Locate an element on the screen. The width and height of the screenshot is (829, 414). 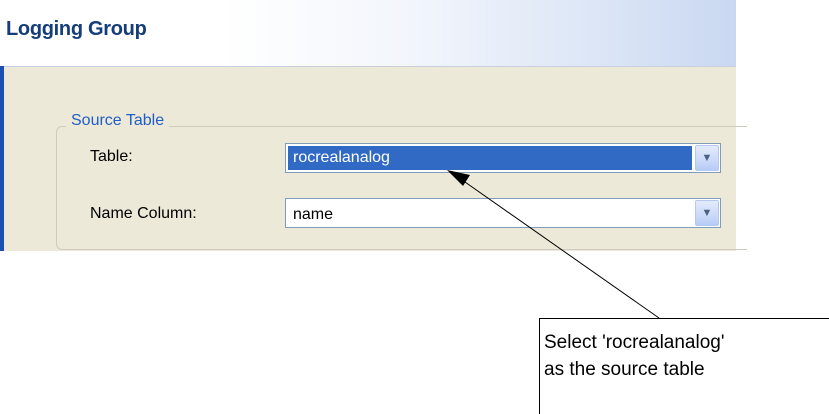
callout-line-1: Select 'rocrealanalog' is located at coordinates (634, 342).